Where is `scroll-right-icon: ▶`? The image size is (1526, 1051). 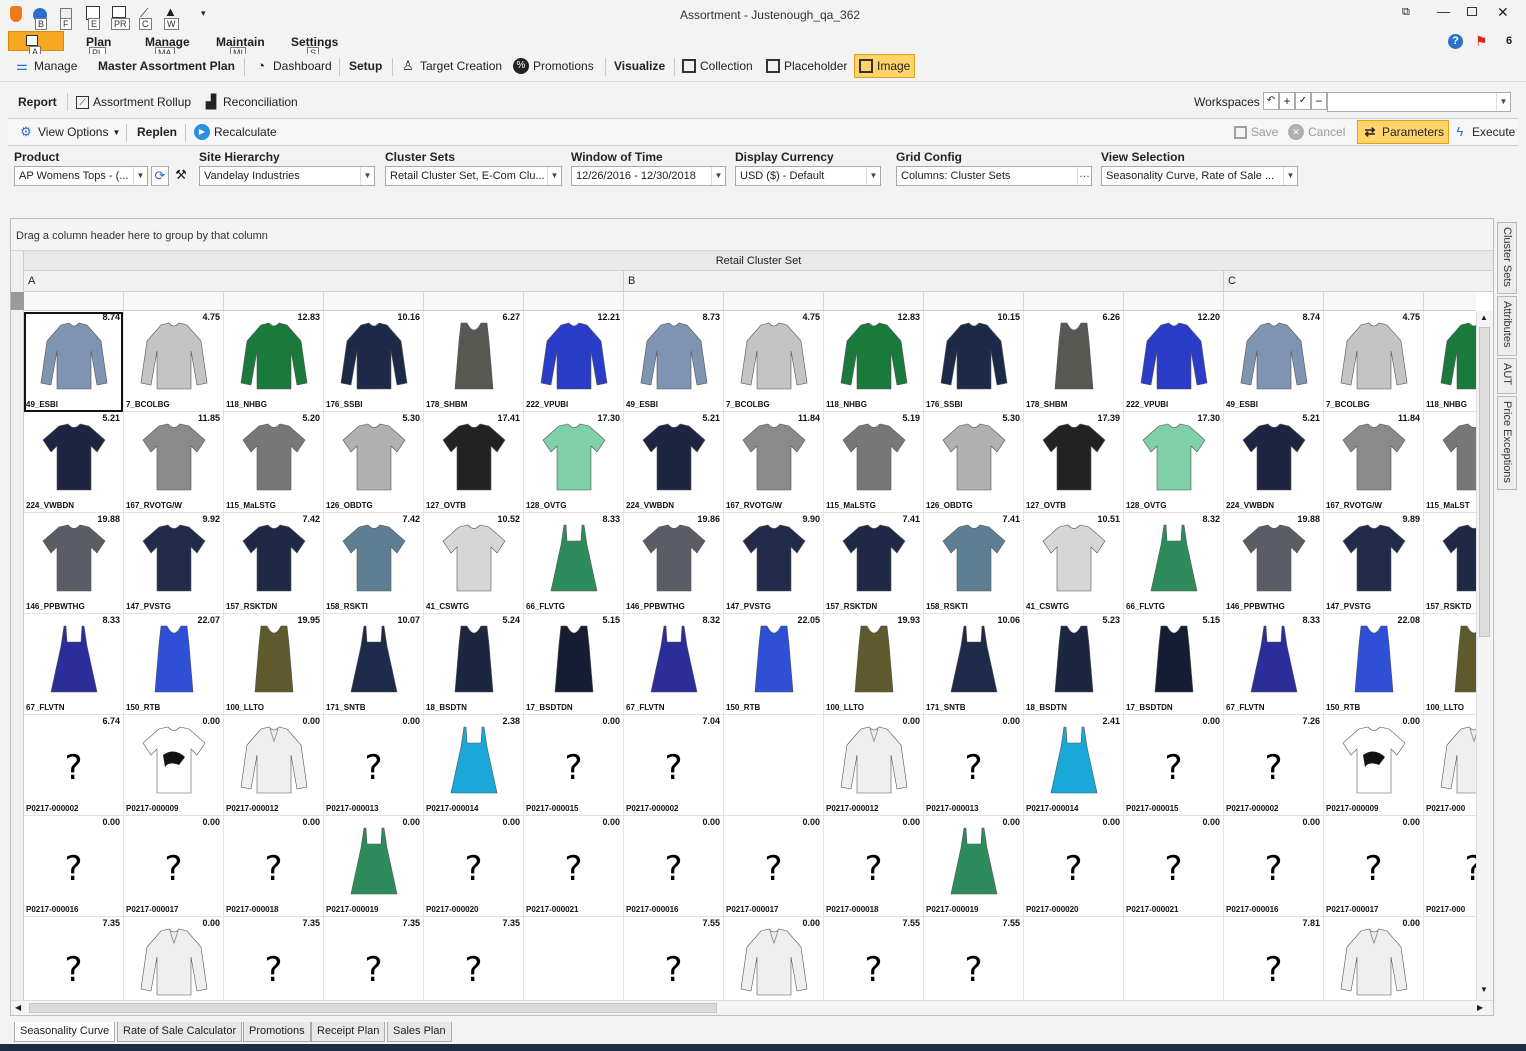 scroll-right-icon: ▶ is located at coordinates (1480, 1007).